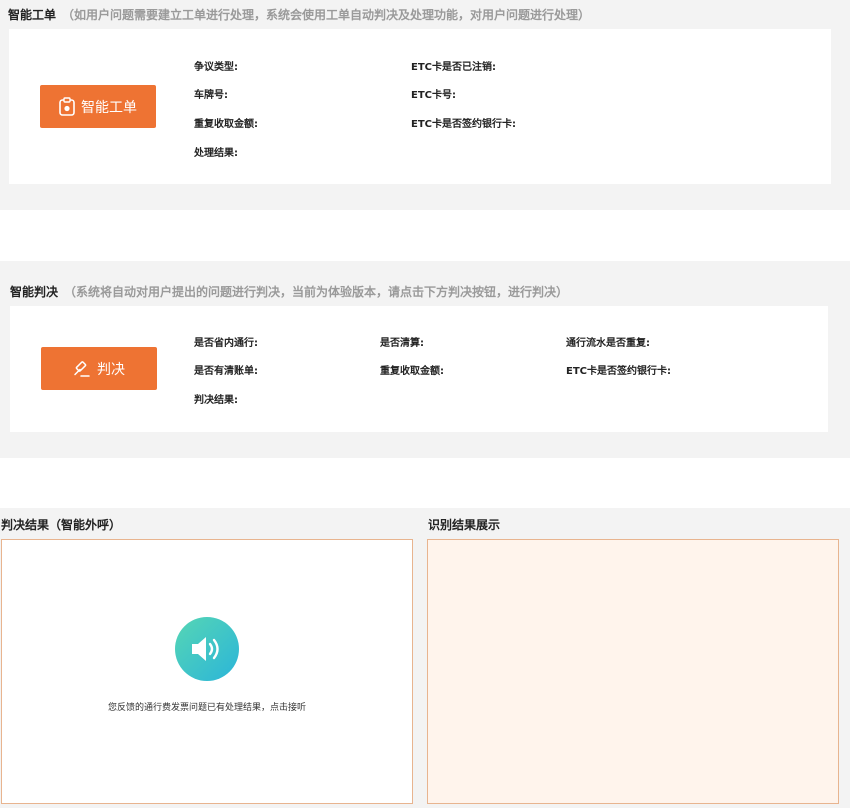 This screenshot has height=808, width=850. What do you see at coordinates (463, 124) in the screenshot?
I see `field-etc-bank-signed: ETC卡是否签约银行卡:` at bounding box center [463, 124].